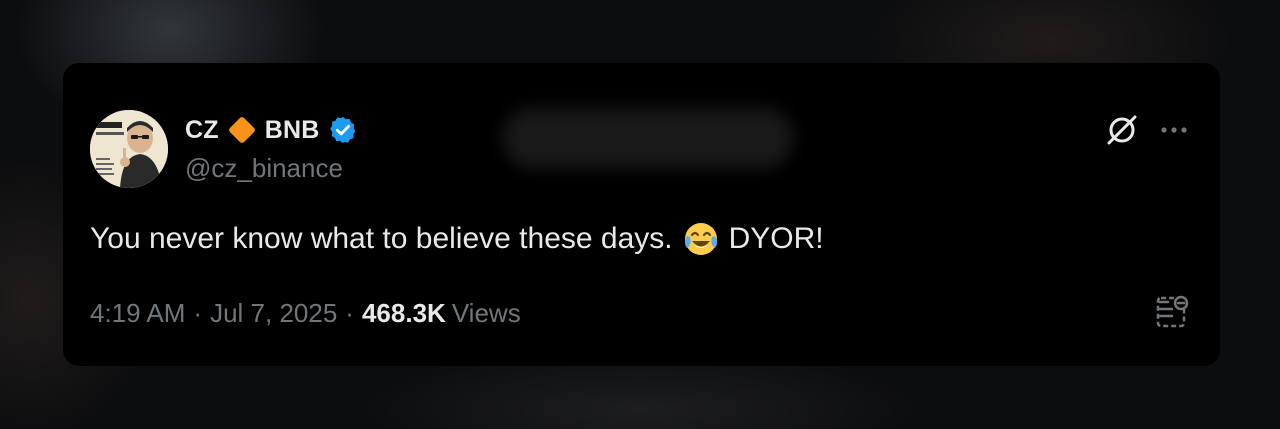 Image resolution: width=1280 pixels, height=429 pixels. What do you see at coordinates (202, 130) in the screenshot?
I see `author-name-first: CZ` at bounding box center [202, 130].